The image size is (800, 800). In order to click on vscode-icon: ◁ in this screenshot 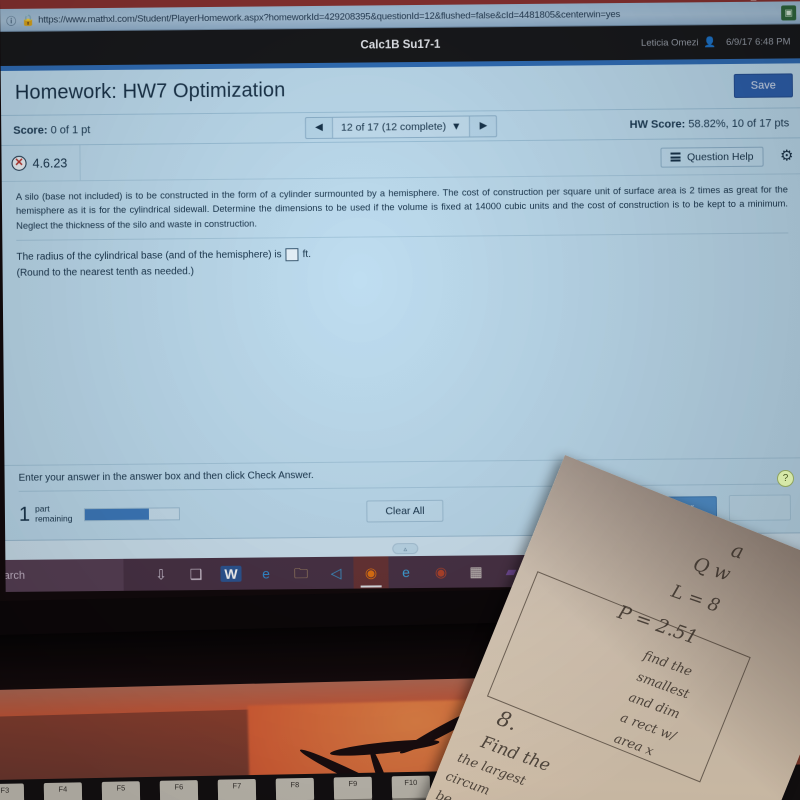, I will do `click(336, 572)`.